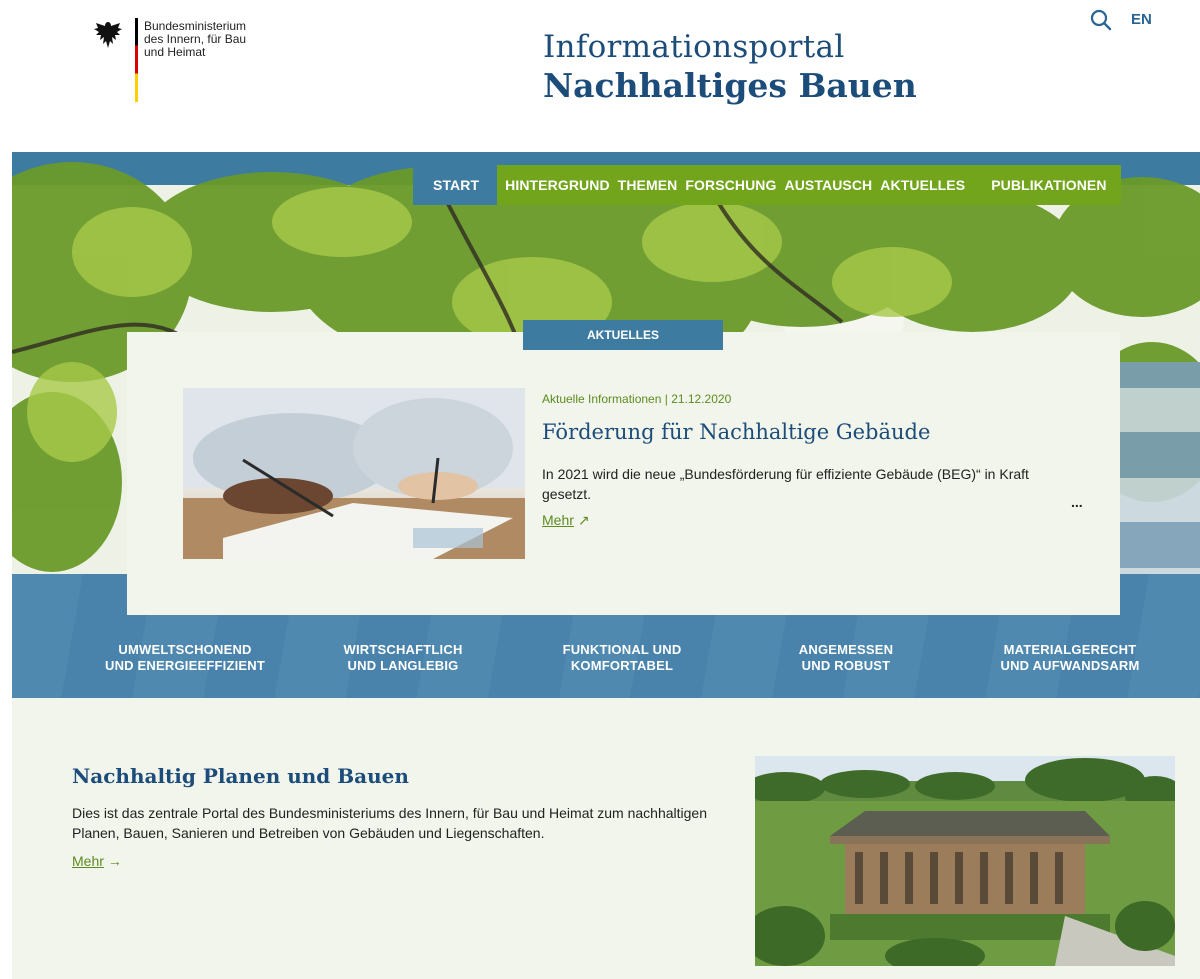 The image size is (1200, 979). What do you see at coordinates (583, 520) in the screenshot?
I see `arrow-up-right-icon: ↗` at bounding box center [583, 520].